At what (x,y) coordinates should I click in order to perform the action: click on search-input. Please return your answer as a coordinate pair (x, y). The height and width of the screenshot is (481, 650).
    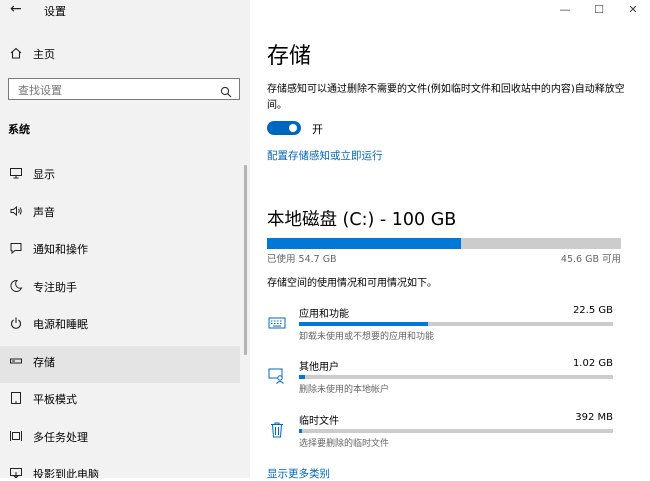
    Looking at the image, I should click on (113, 90).